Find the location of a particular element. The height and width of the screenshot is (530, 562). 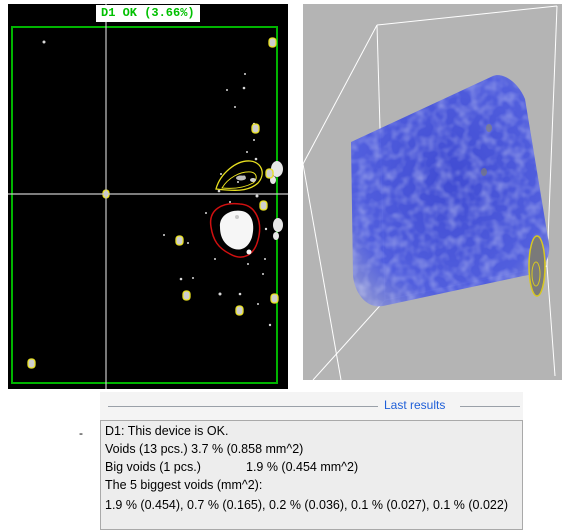

device-status-label: D1 OK (3.66%) is located at coordinates (148, 13).